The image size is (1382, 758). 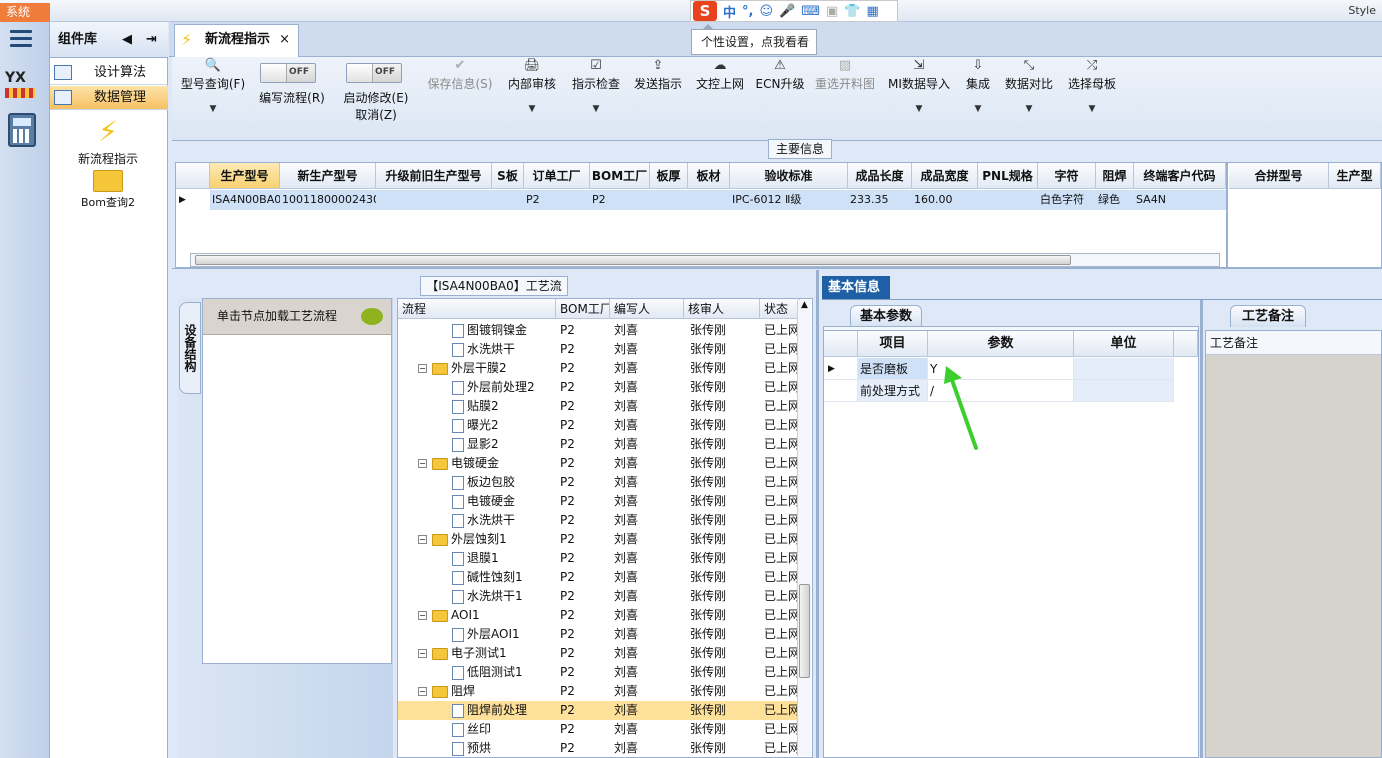 What do you see at coordinates (780, 309) in the screenshot?
I see `col-header: 状态` at bounding box center [780, 309].